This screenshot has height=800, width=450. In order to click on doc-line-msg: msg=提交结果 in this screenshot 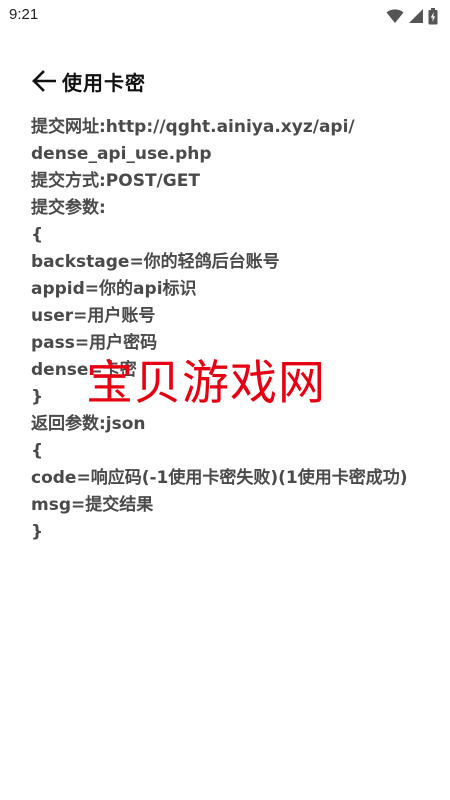, I will do `click(92, 505)`.